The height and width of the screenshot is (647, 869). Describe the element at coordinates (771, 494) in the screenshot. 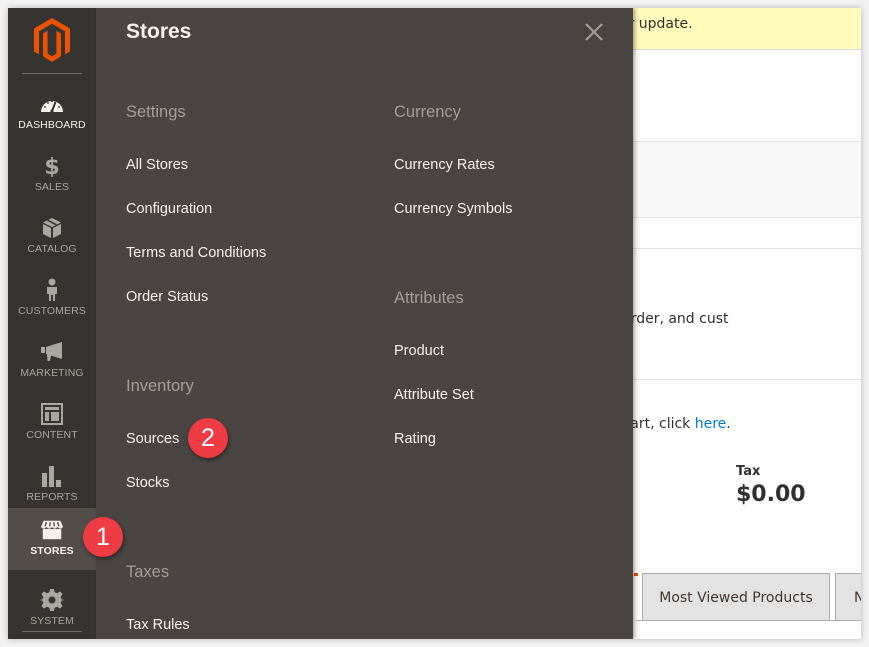

I see `tax-value: $0.00` at that location.